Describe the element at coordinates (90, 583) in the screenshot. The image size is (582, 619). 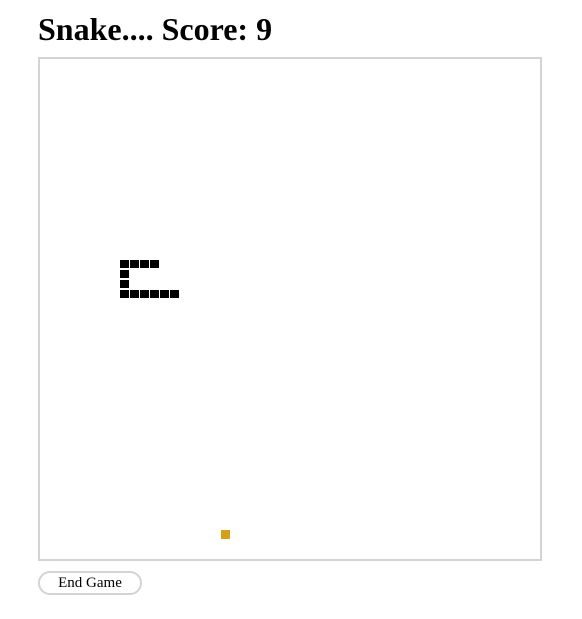
I see `end-game-button: End Game` at that location.